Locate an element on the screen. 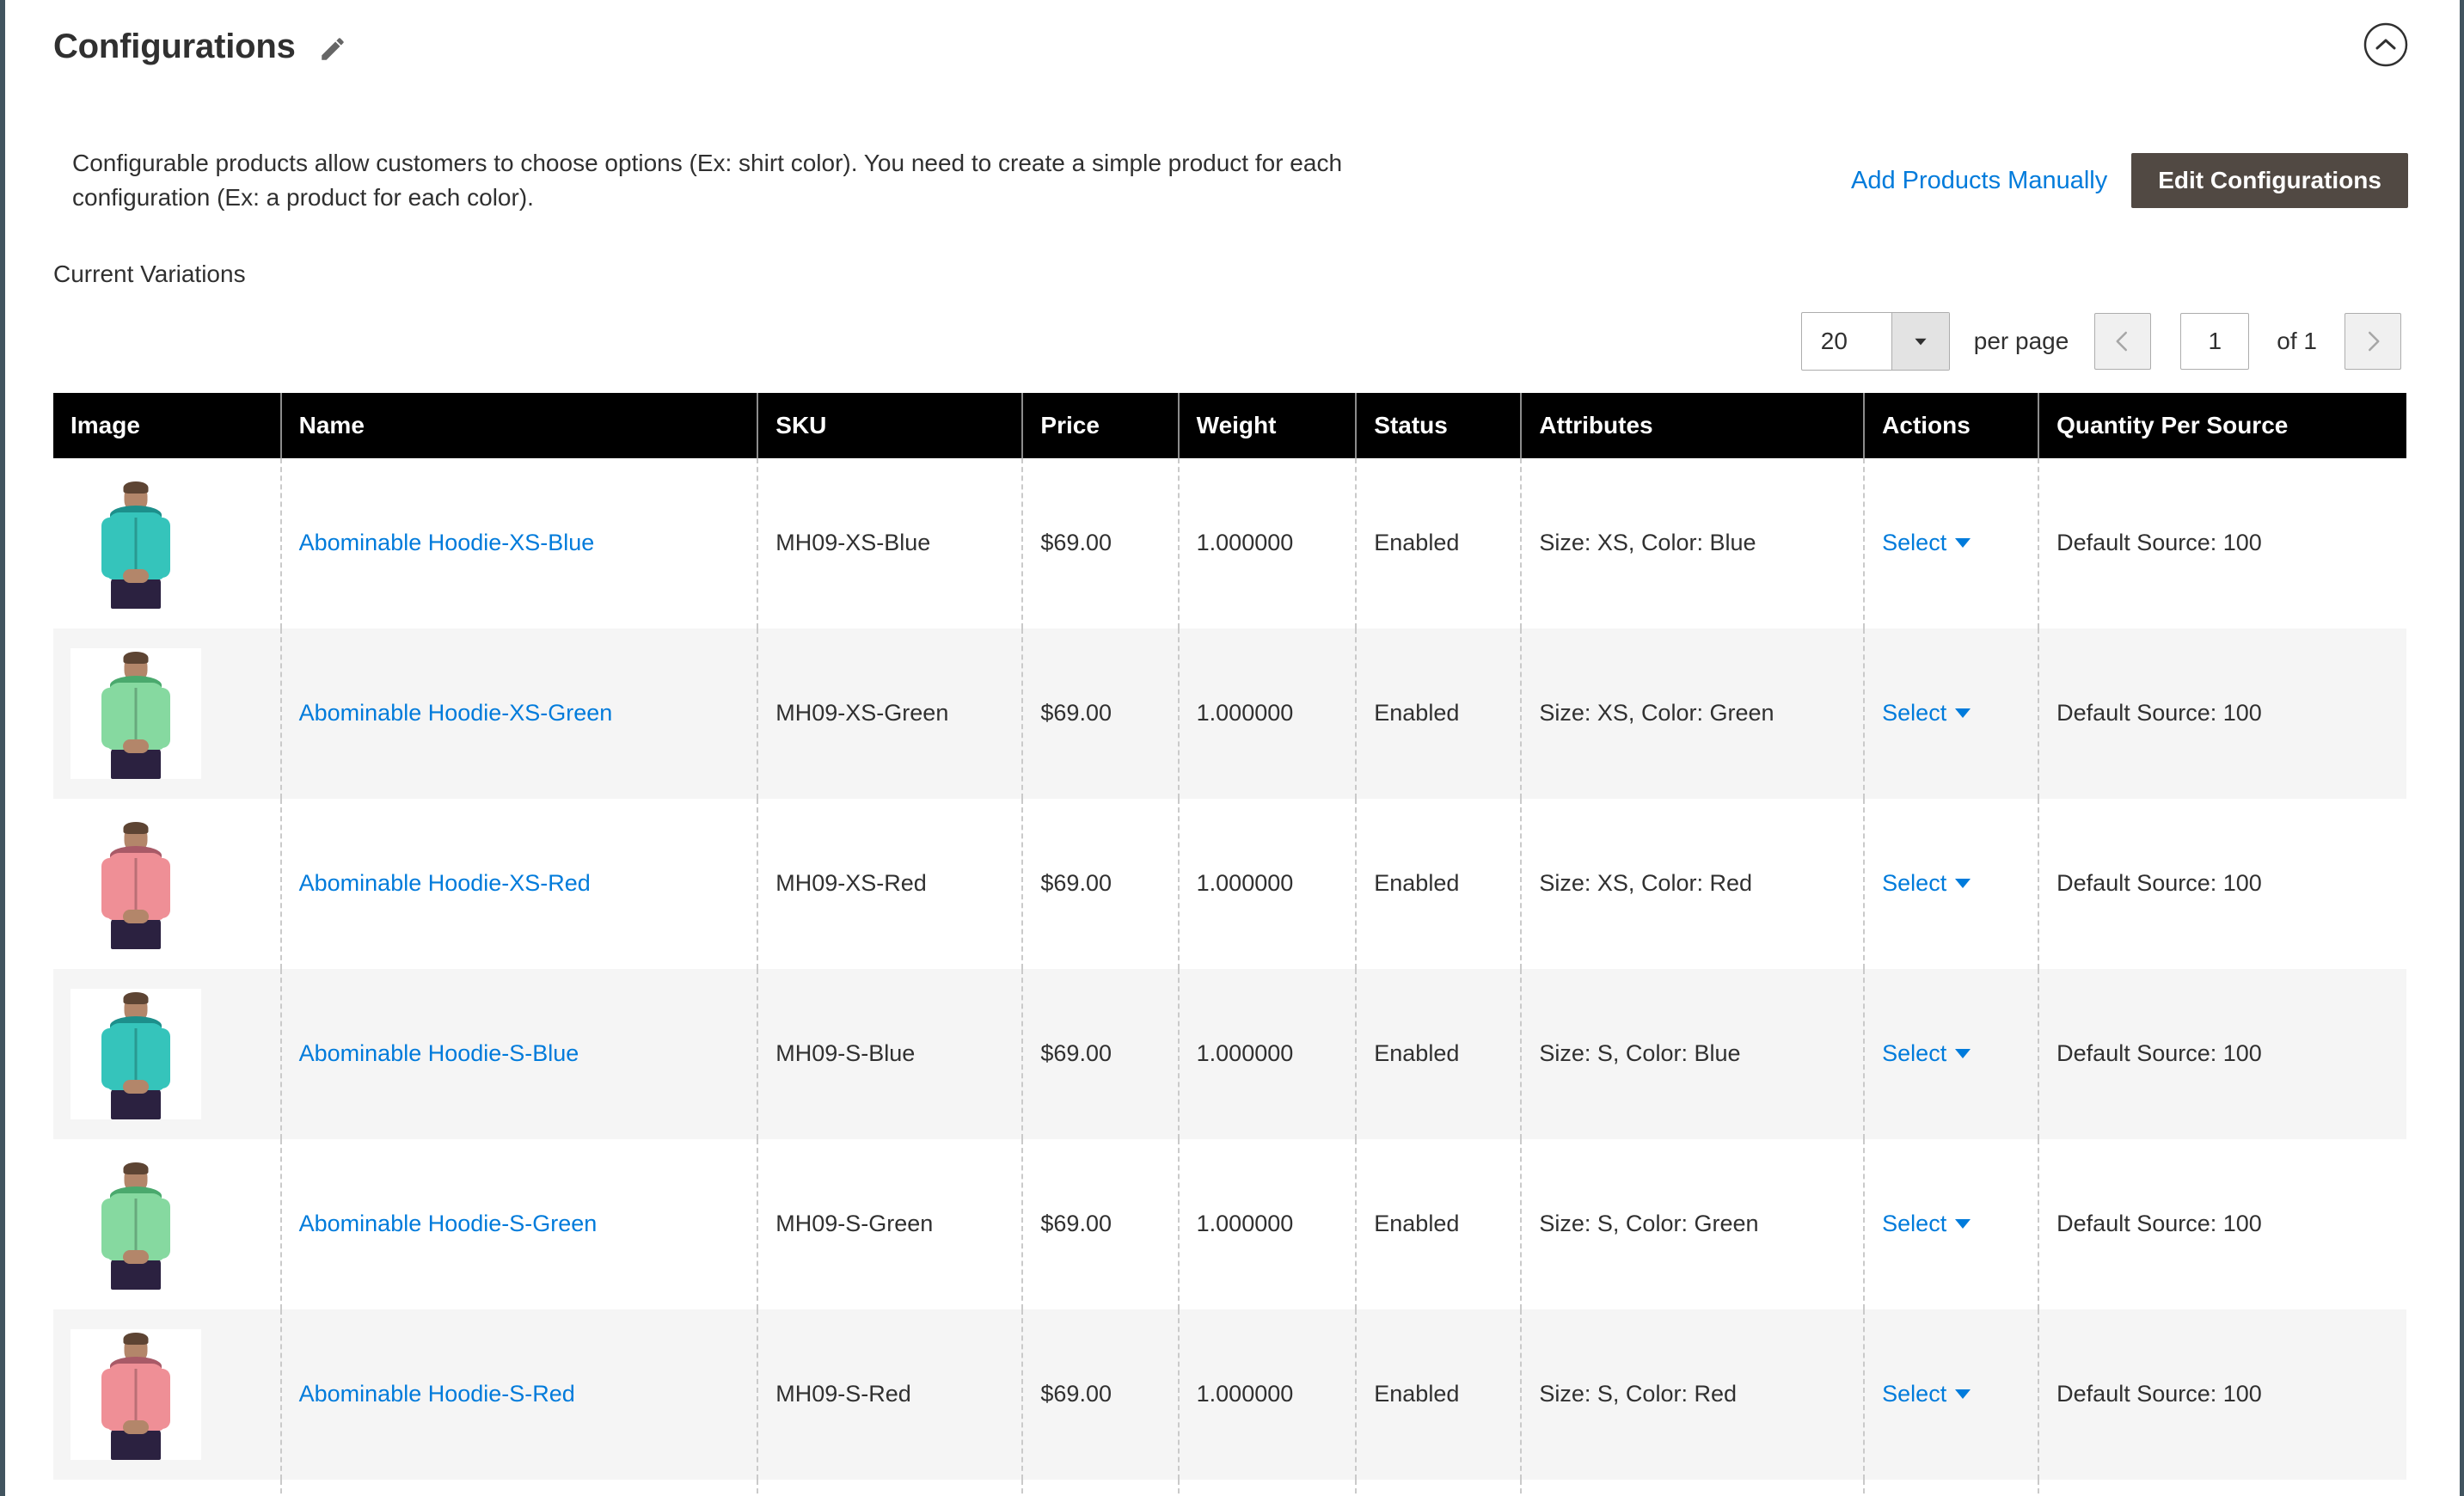  chevron-down-icon is located at coordinates (1920, 341).